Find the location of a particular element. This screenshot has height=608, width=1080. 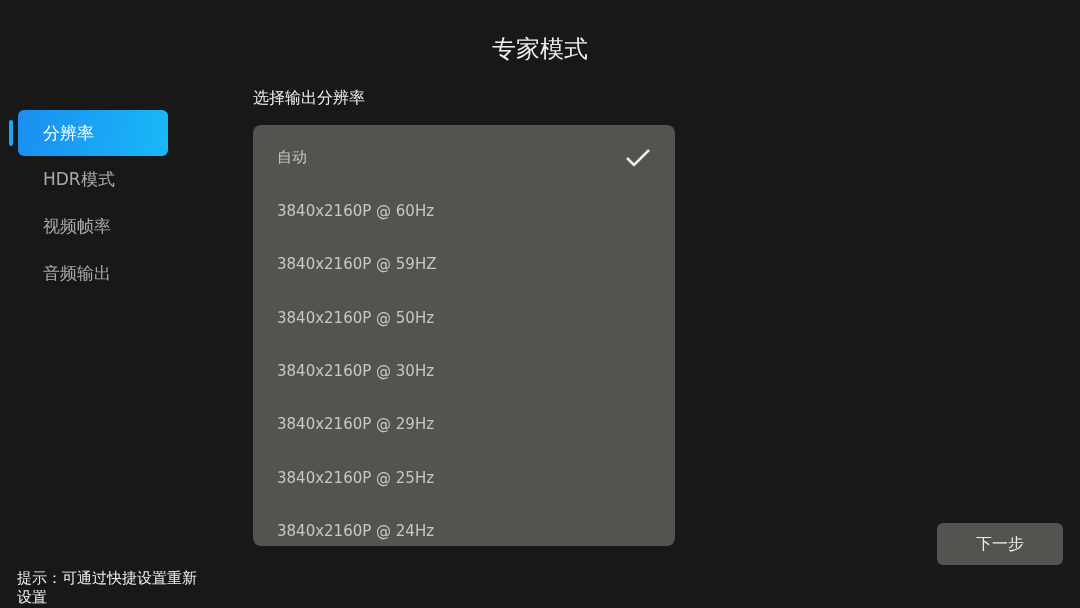

resolution-option: 3840x2160P @ 50Hz is located at coordinates (356, 318).